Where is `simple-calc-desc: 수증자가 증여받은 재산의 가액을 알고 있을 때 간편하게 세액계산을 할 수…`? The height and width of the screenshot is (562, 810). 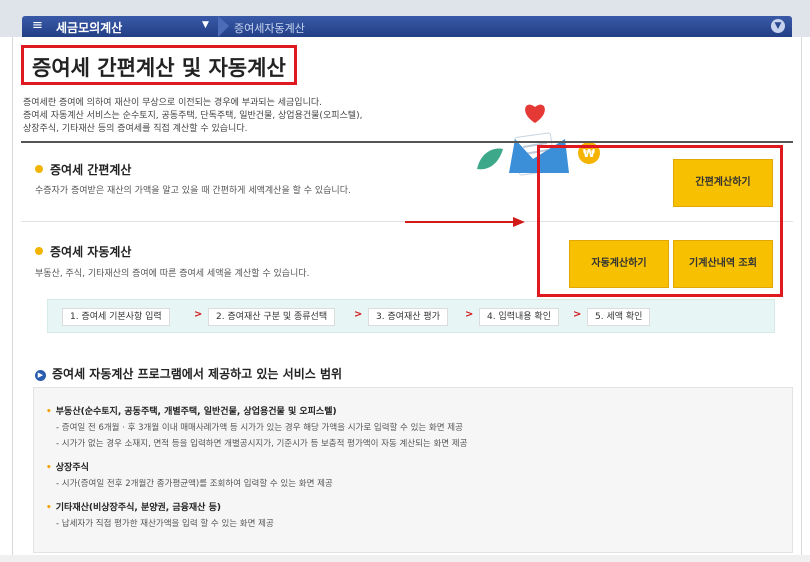 simple-calc-desc: 수증자가 증여받은 재산의 가액을 알고 있을 때 간편하게 세액계산을 할 수… is located at coordinates (193, 191).